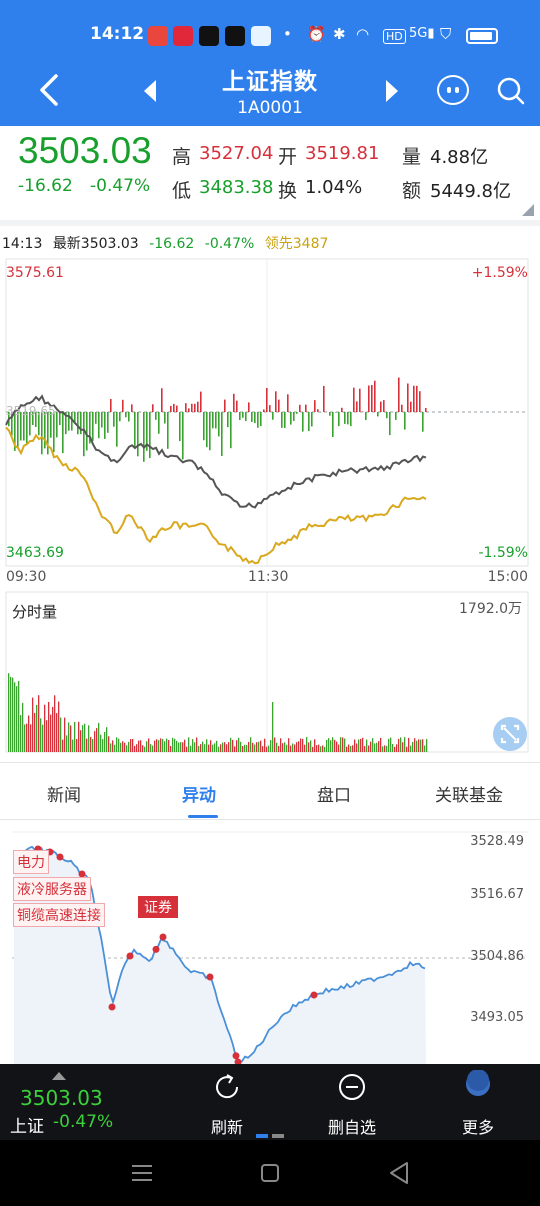 This screenshot has height=1206, width=540. I want to click on page-dot, so click(278, 1136).